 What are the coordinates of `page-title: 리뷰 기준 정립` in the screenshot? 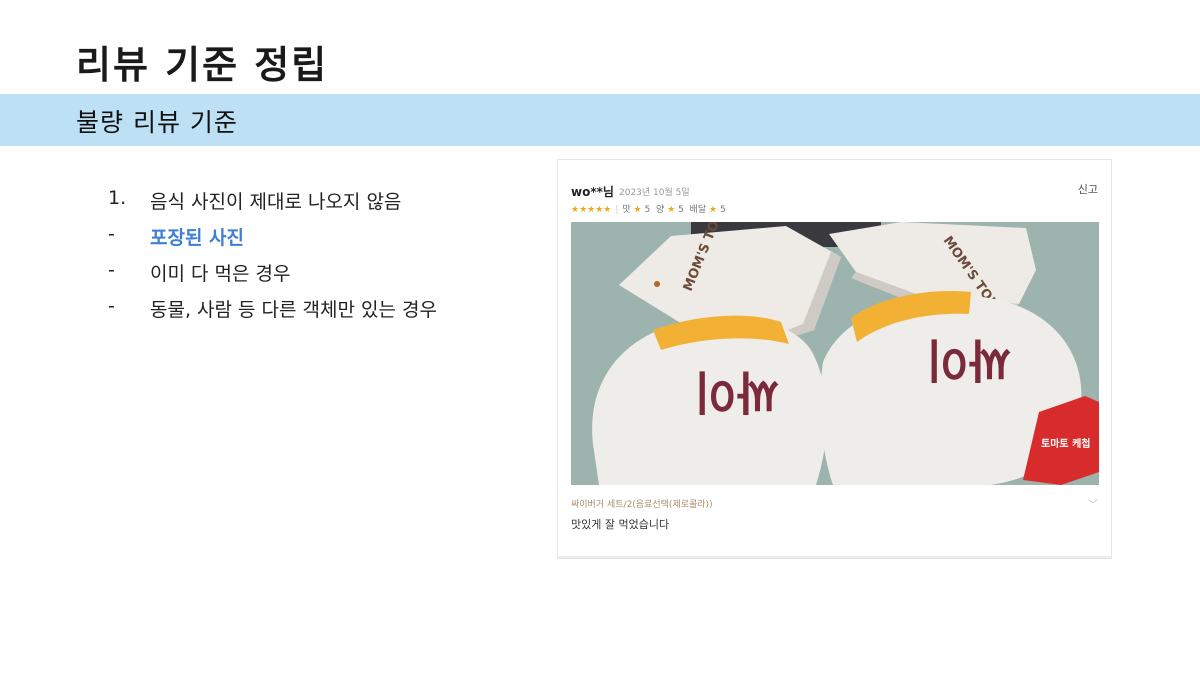 It's located at (202, 65).